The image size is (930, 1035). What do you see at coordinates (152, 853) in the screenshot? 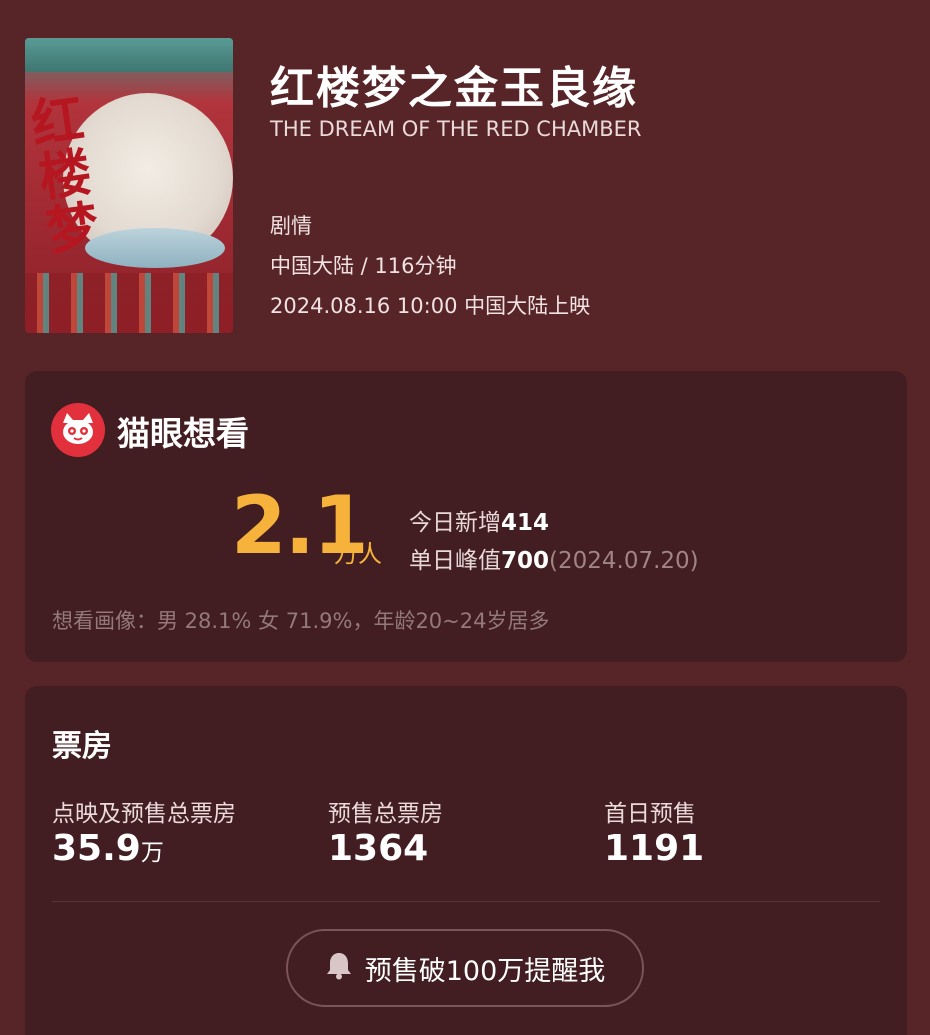
I see `presale-total-unit: 万` at bounding box center [152, 853].